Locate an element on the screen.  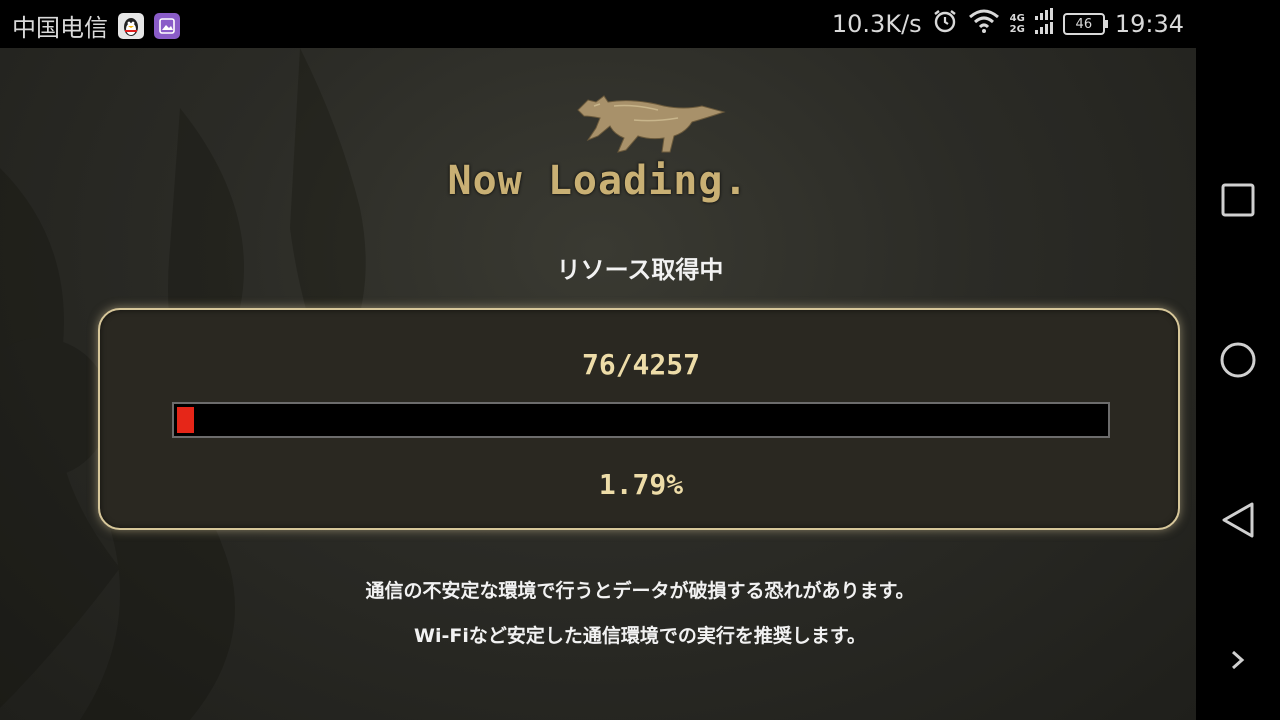
expand-button is located at coordinates (1238, 660).